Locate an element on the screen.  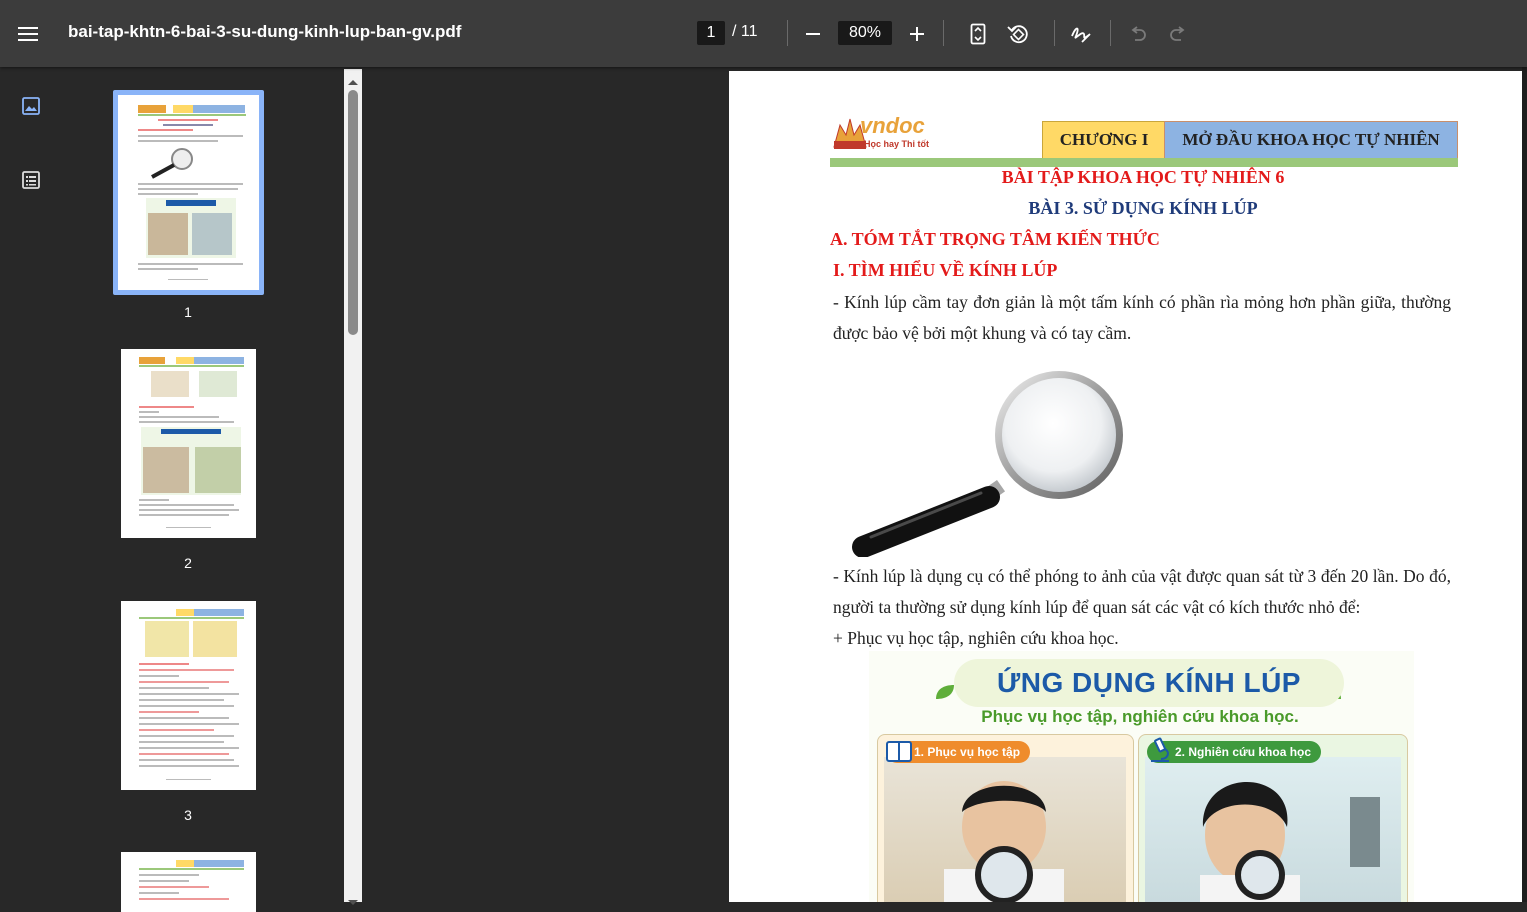
thumbnail-label: 3 is located at coordinates (188, 815).